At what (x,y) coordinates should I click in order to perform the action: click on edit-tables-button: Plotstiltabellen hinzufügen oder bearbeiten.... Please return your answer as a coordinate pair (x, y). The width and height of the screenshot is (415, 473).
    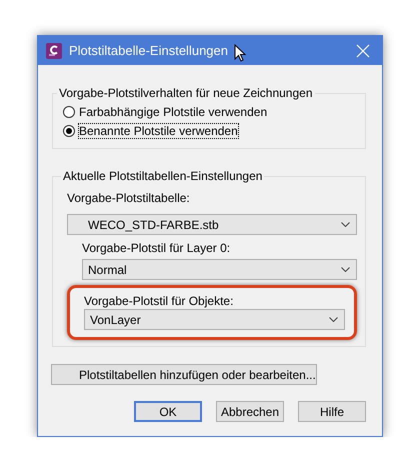
    Looking at the image, I should click on (184, 374).